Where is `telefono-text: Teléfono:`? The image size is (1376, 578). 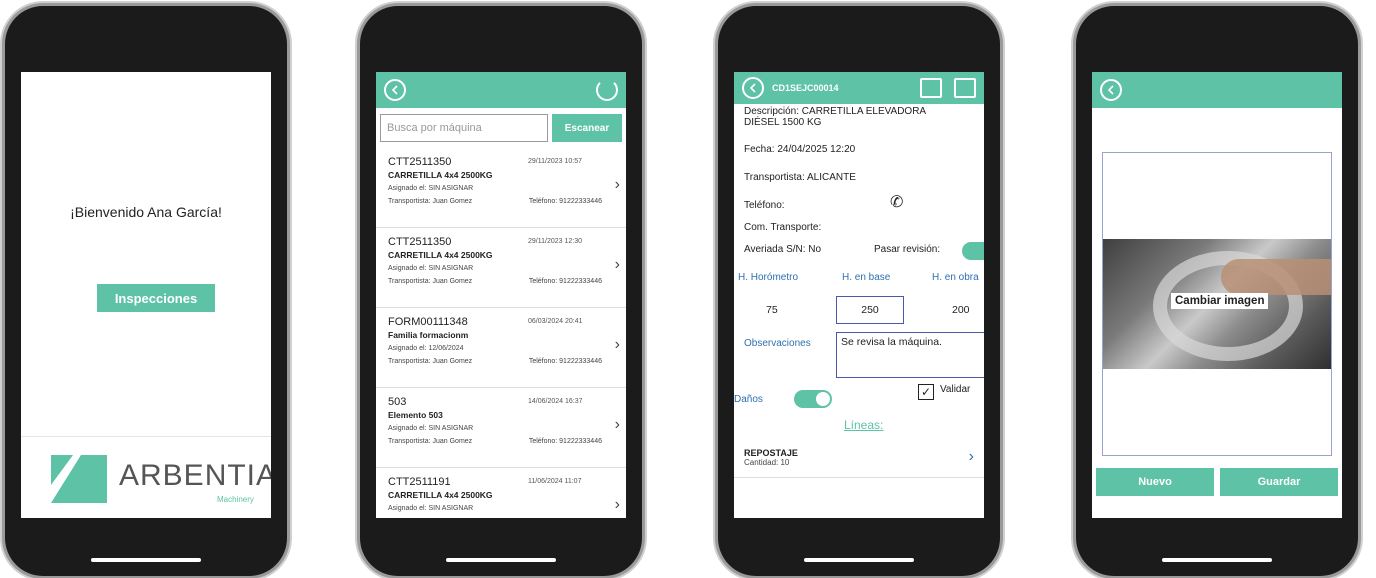
telefono-text: Teléfono: is located at coordinates (764, 205).